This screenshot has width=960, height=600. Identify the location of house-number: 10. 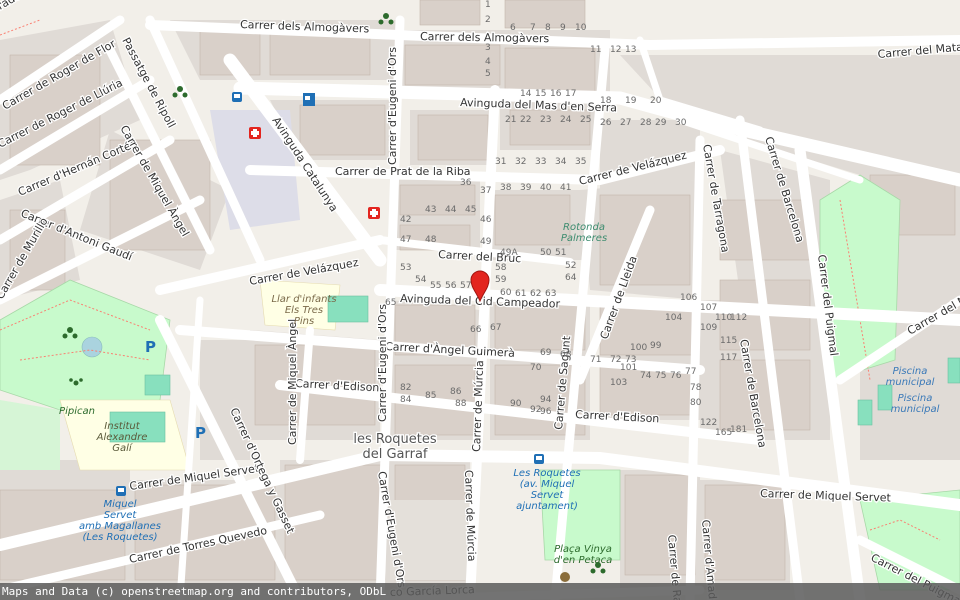
(581, 28).